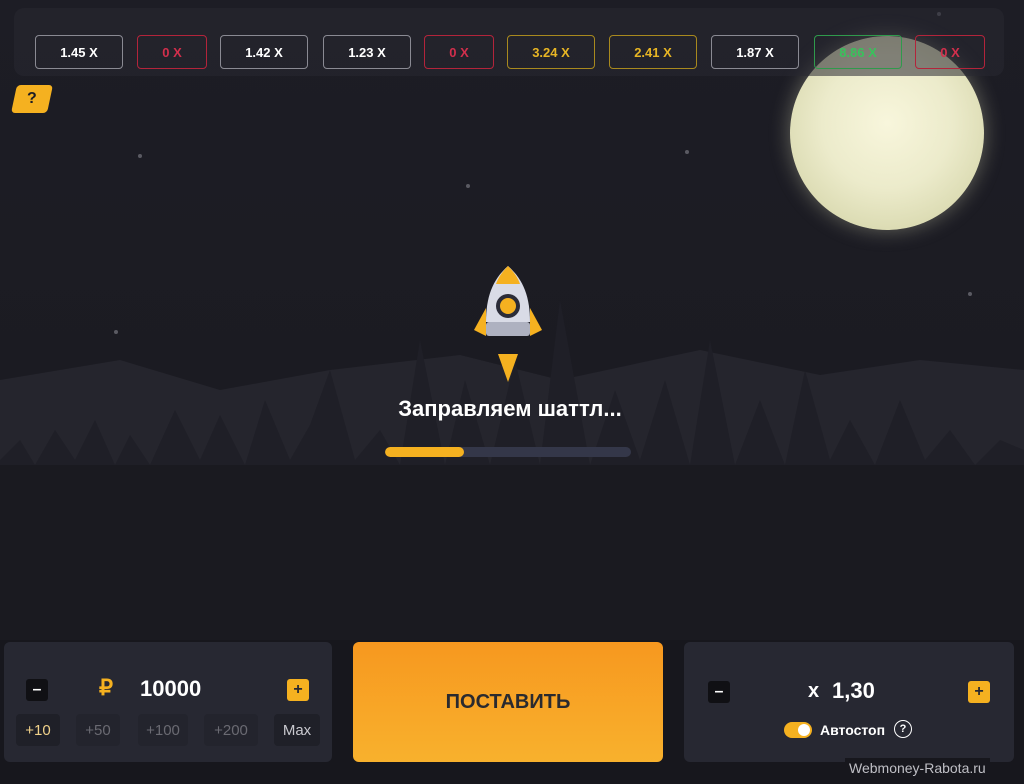 The width and height of the screenshot is (1024, 784). Describe the element at coordinates (551, 52) in the screenshot. I see `history-chip: 3.24 X` at that location.